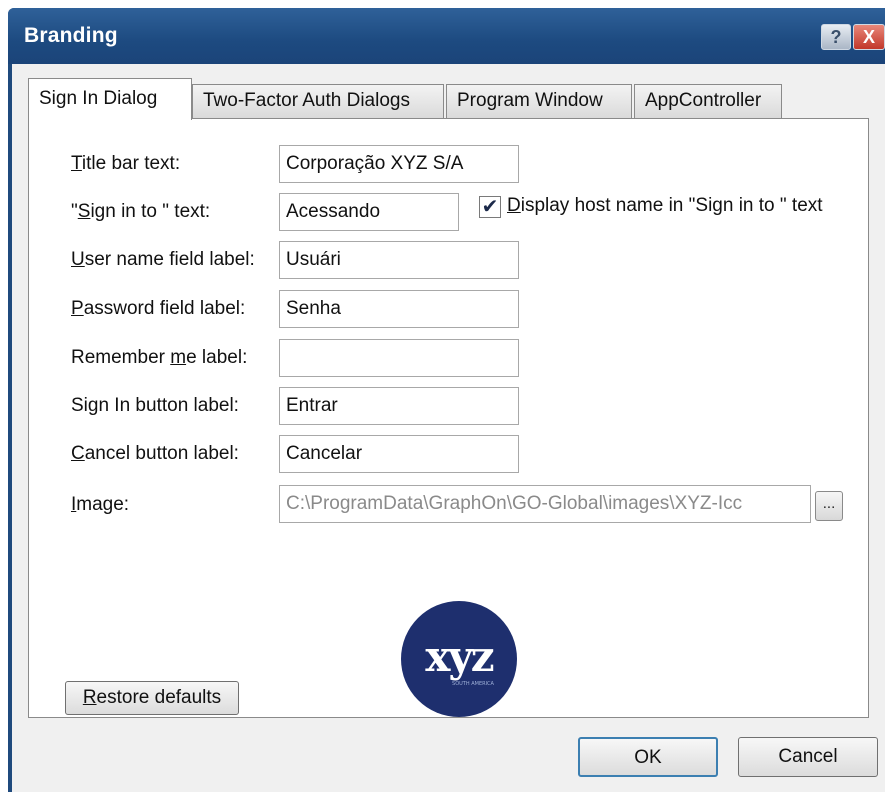 The width and height of the screenshot is (885, 792). Describe the element at coordinates (399, 454) in the screenshot. I see `cancel-button-input: Cancelar` at that location.